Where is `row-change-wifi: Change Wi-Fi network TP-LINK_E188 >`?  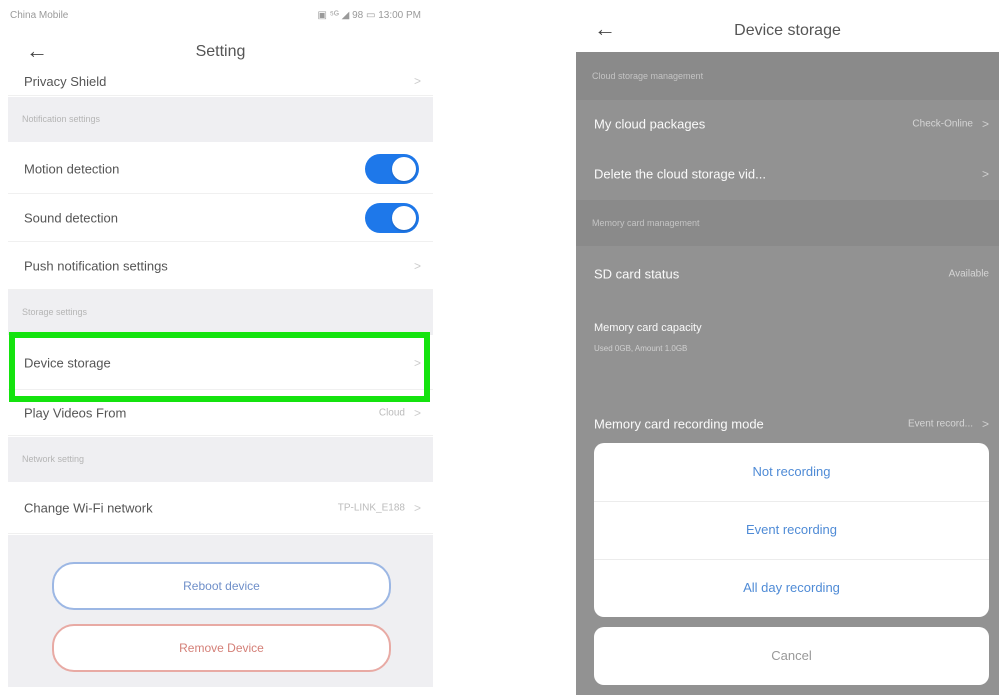 row-change-wifi: Change Wi-Fi network TP-LINK_E188 > is located at coordinates (220, 508).